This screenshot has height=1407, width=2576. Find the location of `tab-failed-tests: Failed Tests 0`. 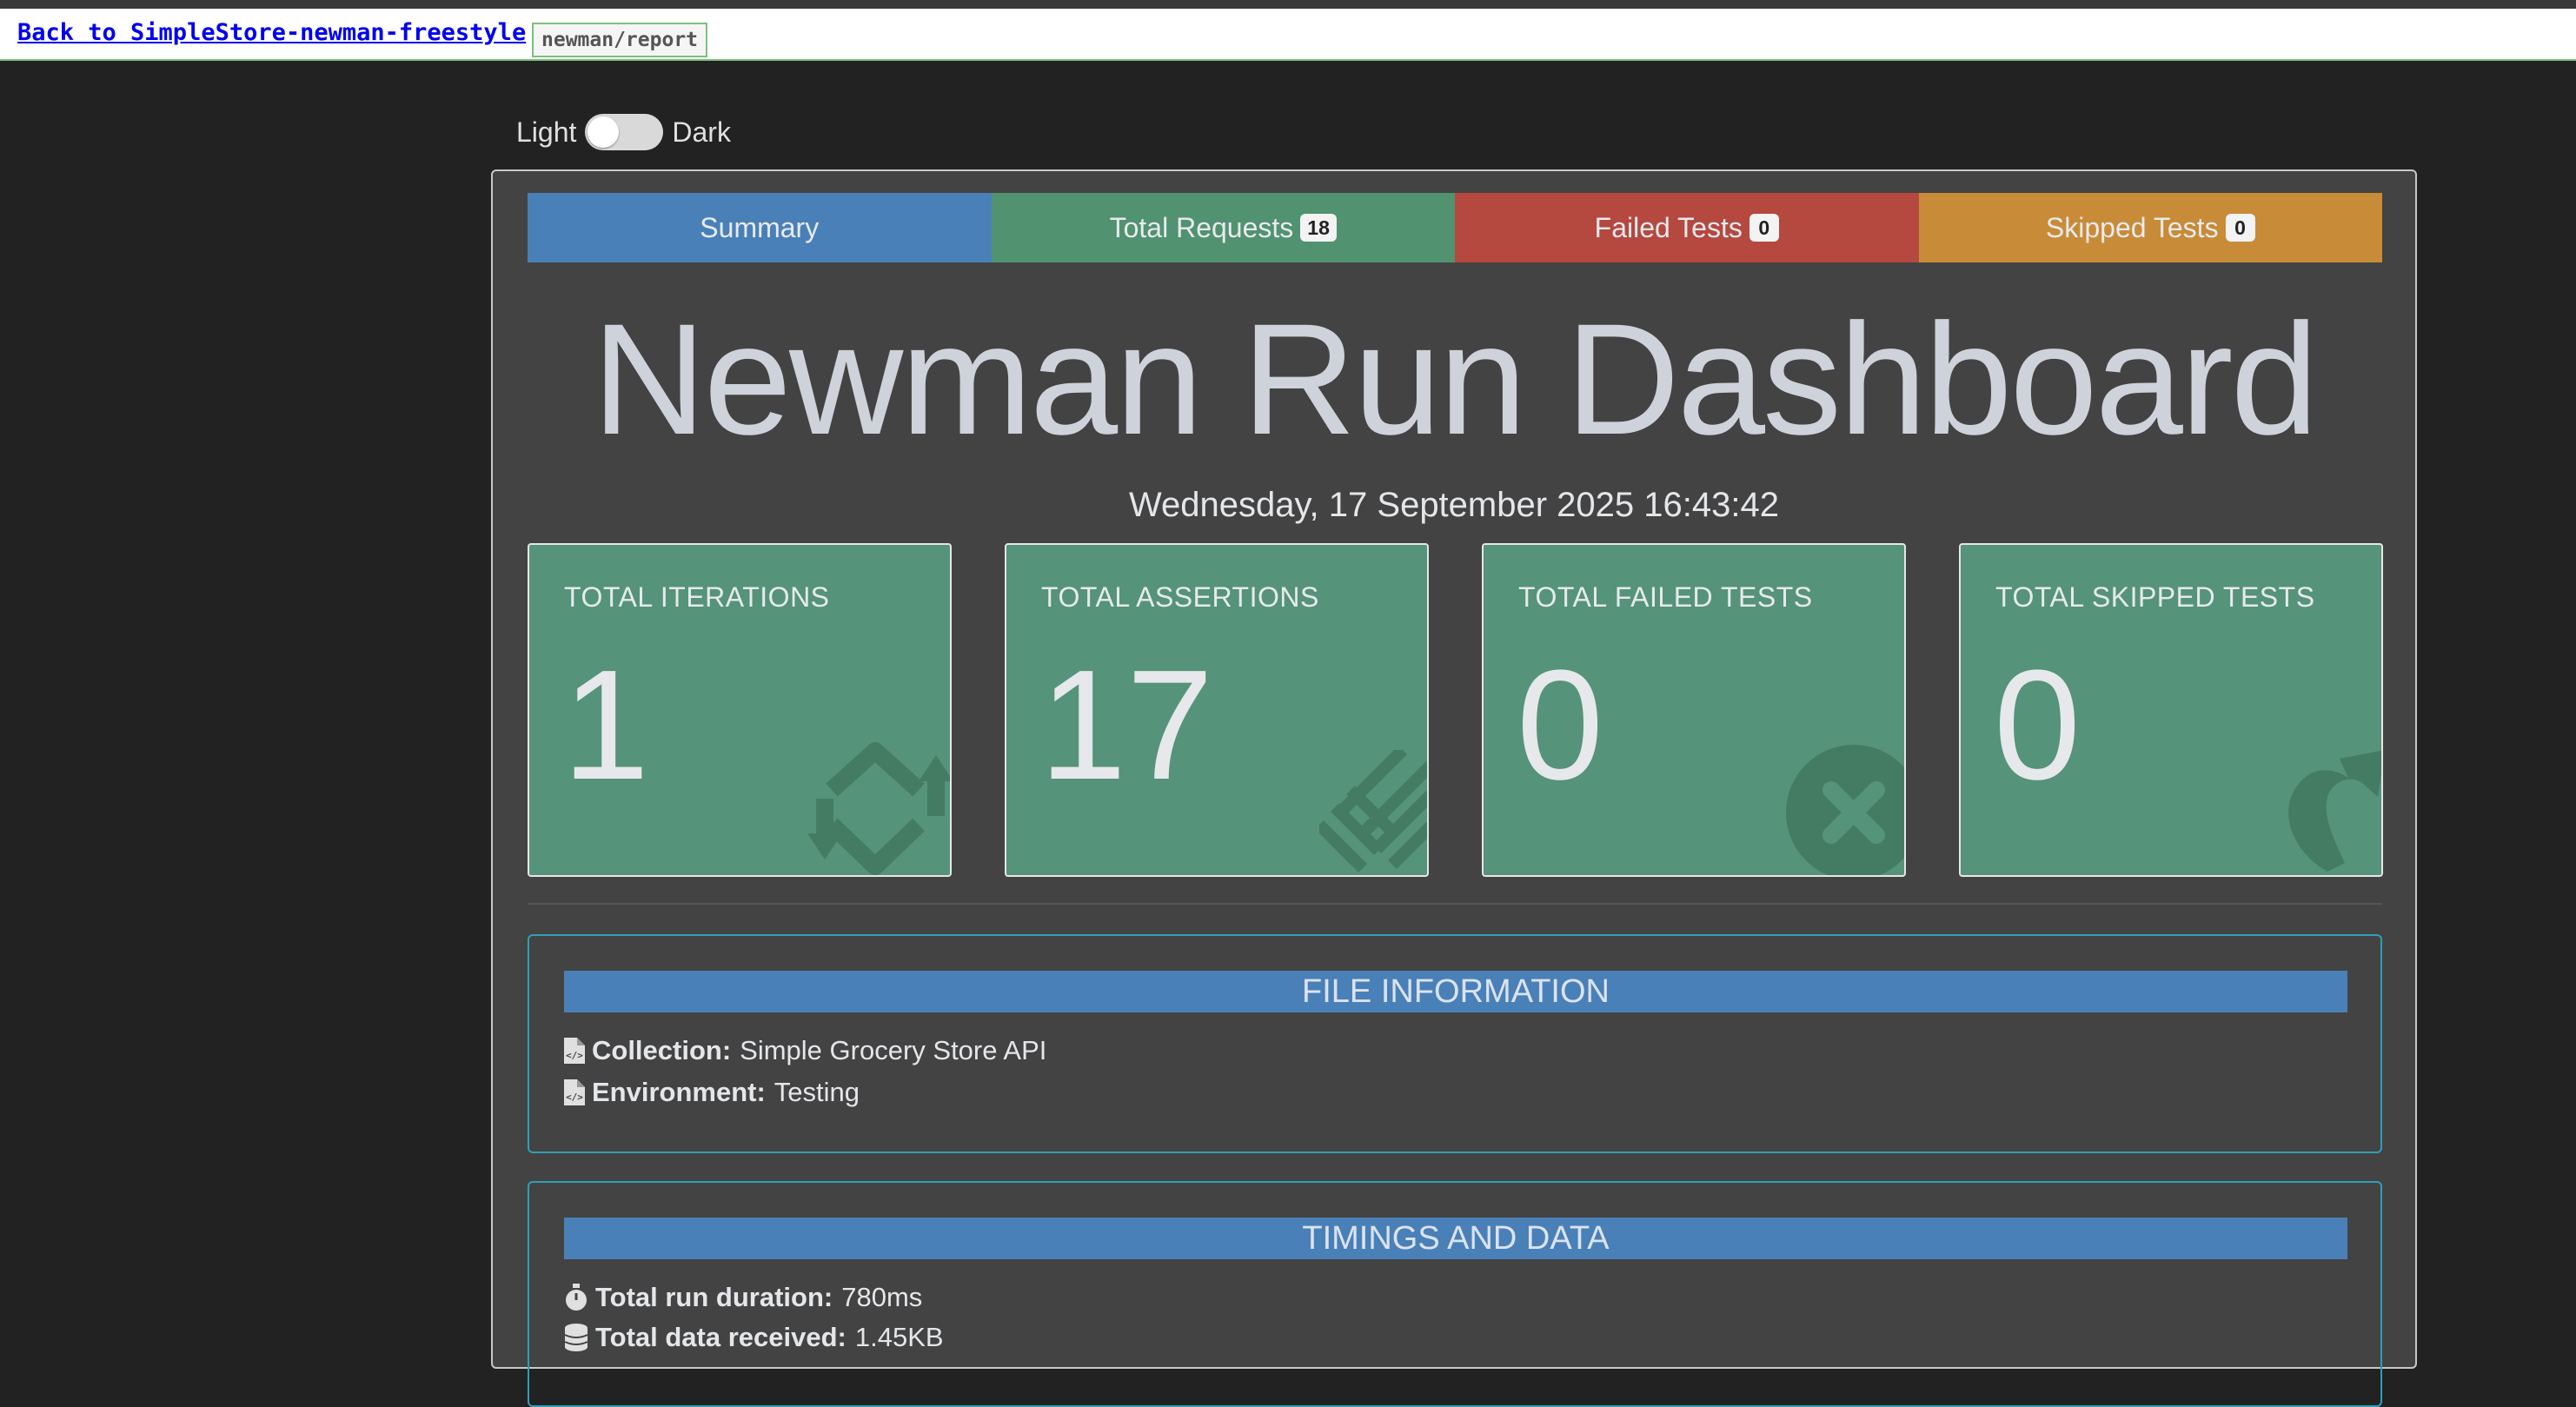

tab-failed-tests: Failed Tests 0 is located at coordinates (1687, 227).